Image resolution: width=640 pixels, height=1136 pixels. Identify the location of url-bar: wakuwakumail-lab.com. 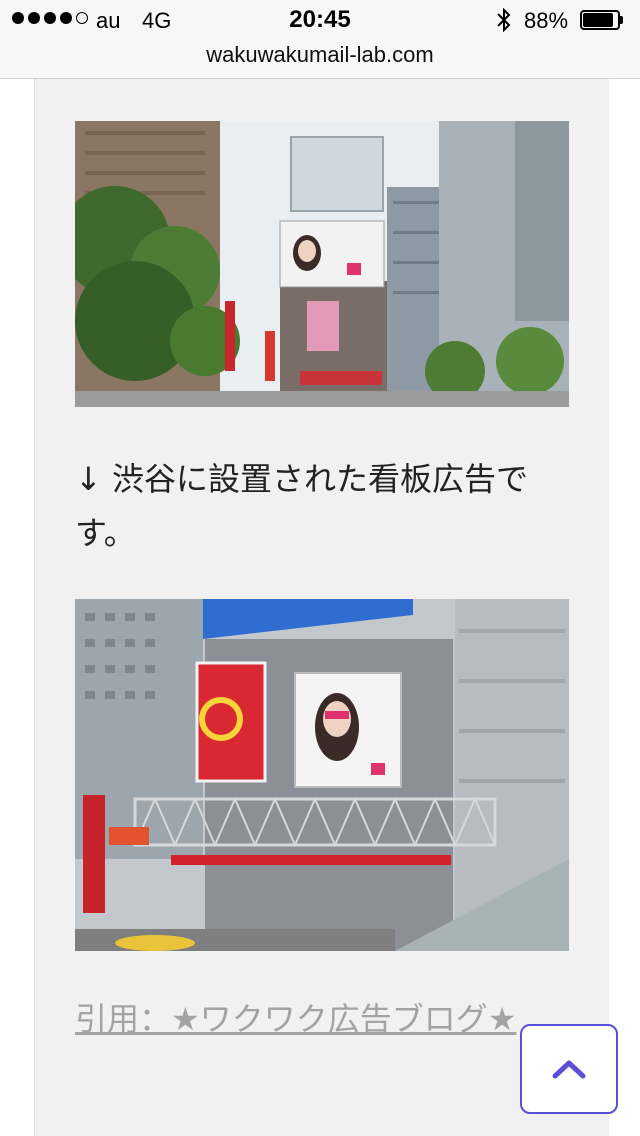
(320, 59).